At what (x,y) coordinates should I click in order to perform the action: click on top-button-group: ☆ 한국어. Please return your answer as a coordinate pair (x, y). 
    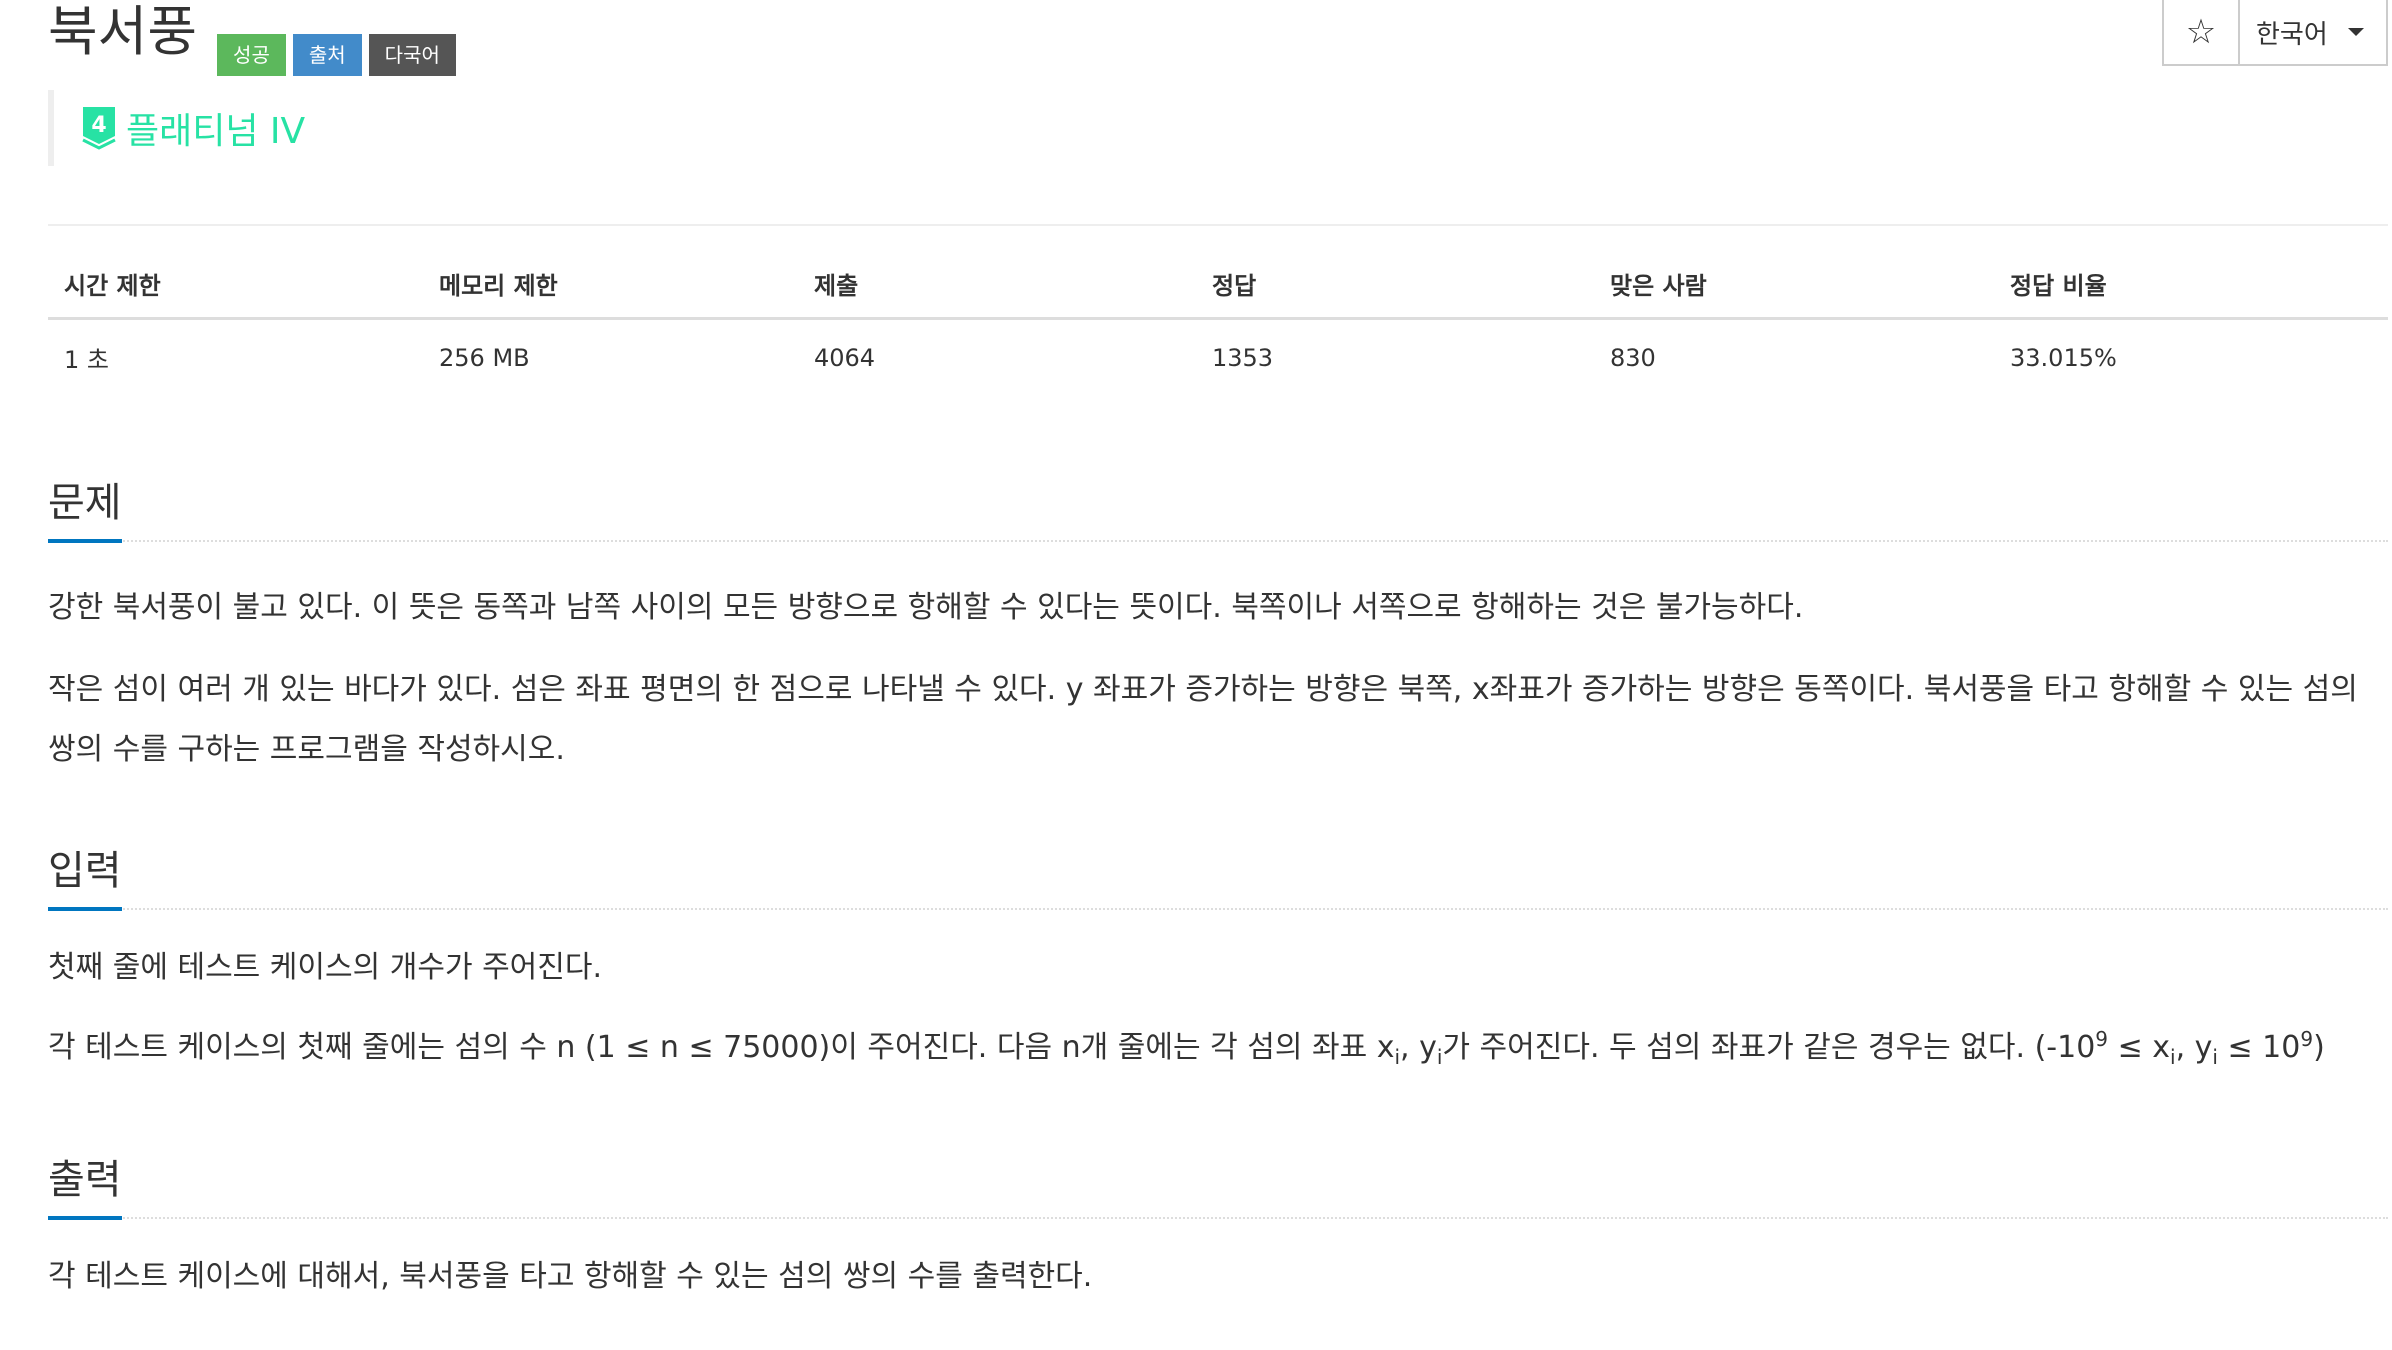
    Looking at the image, I should click on (2275, 33).